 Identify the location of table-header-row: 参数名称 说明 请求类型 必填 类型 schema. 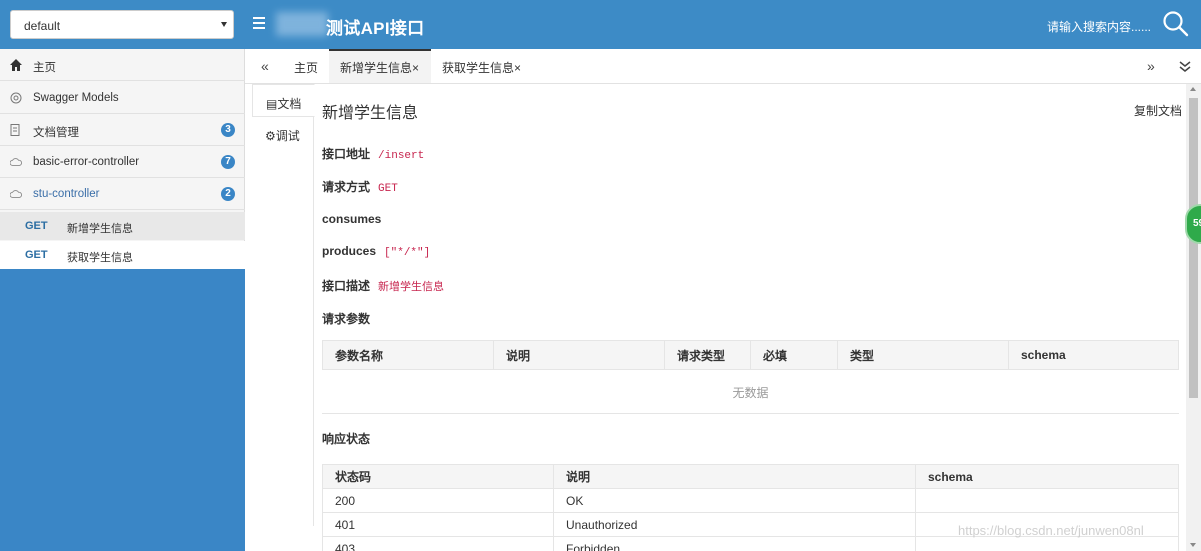
(750, 355).